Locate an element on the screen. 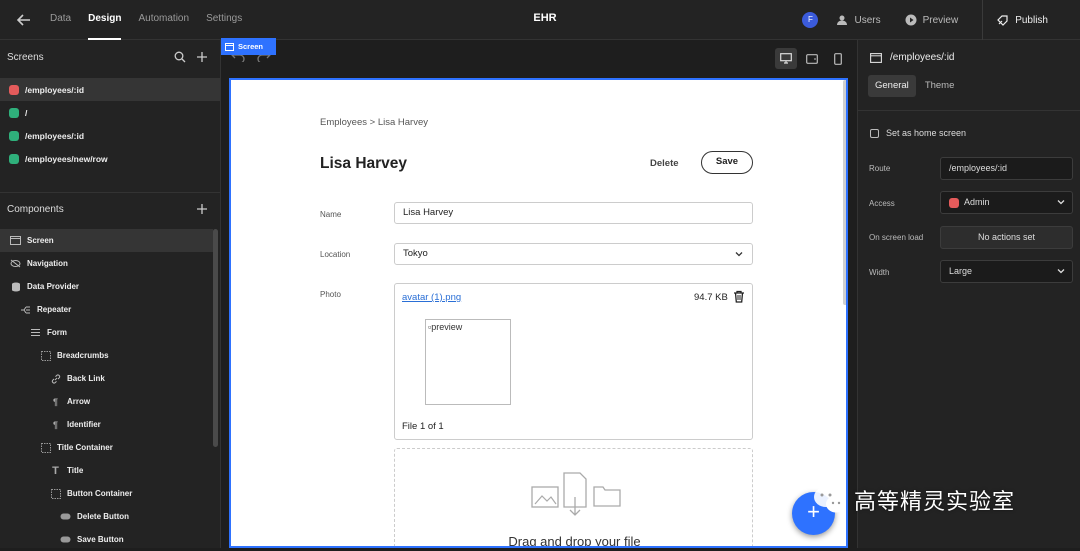  users-button: Users is located at coordinates (858, 20).